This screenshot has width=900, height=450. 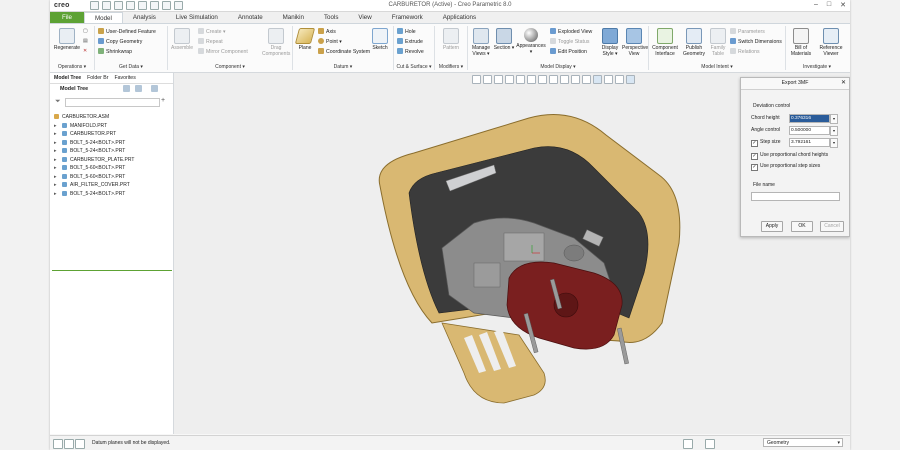 I want to click on parameters-button: Parameters, so click(x=747, y=32).